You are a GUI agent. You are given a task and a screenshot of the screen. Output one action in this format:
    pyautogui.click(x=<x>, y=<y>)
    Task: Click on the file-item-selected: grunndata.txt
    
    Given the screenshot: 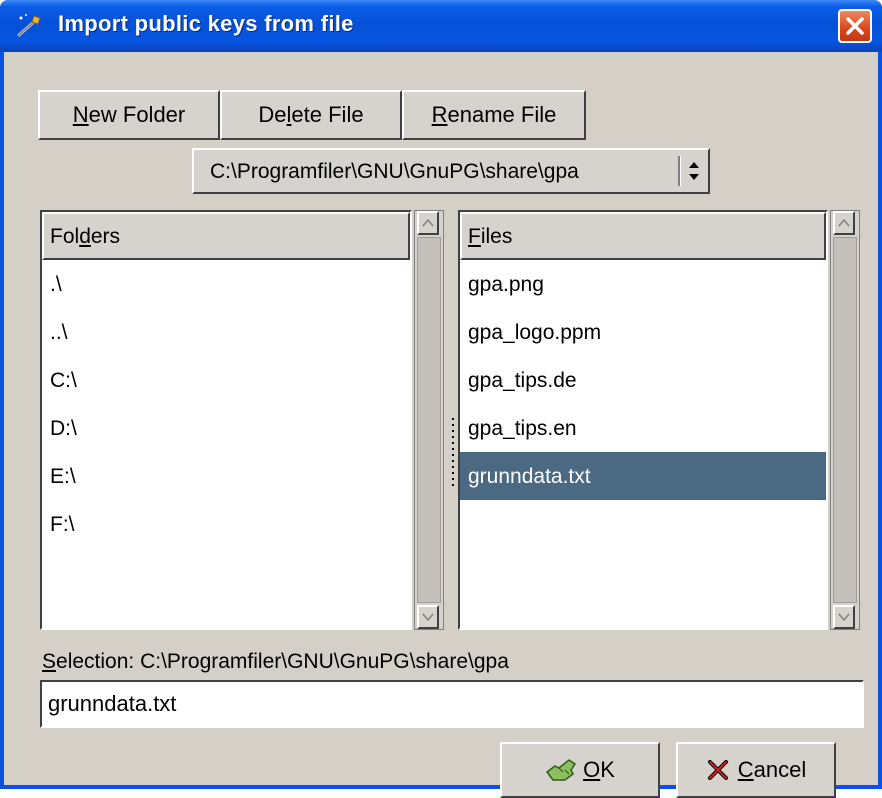 What is the action you would take?
    pyautogui.click(x=643, y=476)
    